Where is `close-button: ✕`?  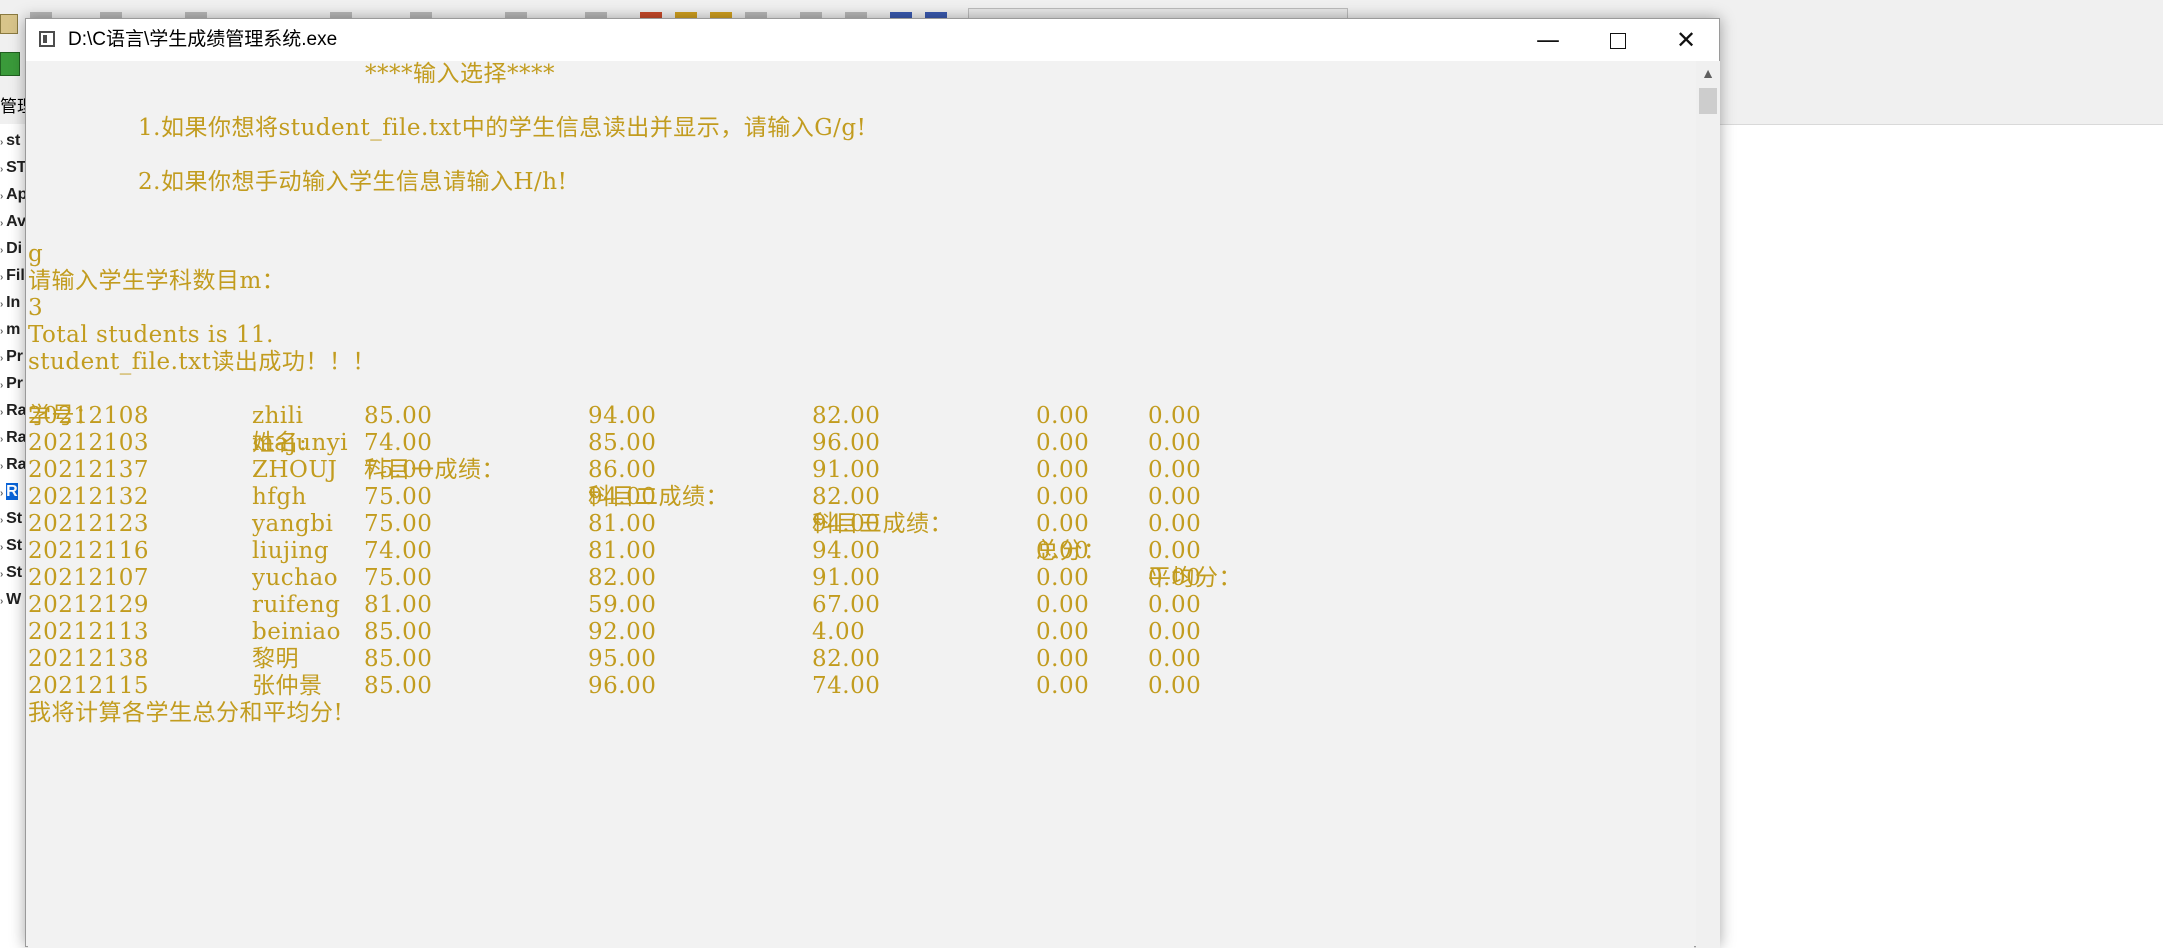
close-button: ✕ is located at coordinates (1686, 40).